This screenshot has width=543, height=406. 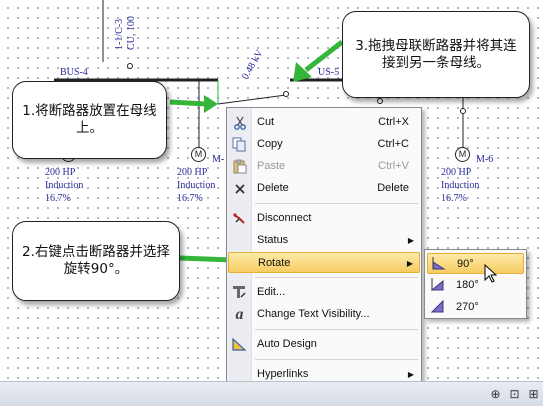 What do you see at coordinates (271, 393) in the screenshot?
I see `status-toolbar: ⊕ ⊡ ⊞` at bounding box center [271, 393].